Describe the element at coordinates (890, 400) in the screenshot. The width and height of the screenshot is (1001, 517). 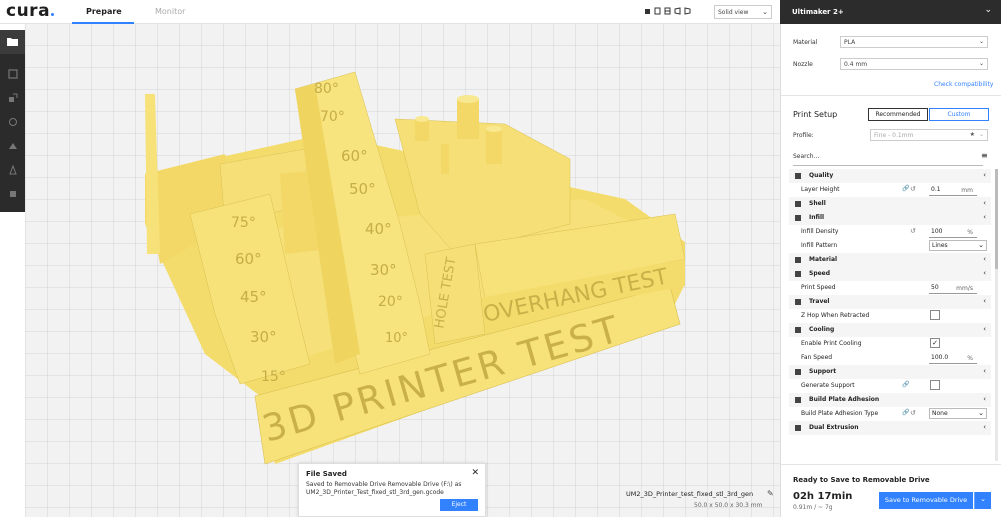
I see `settings-category: Build Plate Adhesion ‹` at that location.